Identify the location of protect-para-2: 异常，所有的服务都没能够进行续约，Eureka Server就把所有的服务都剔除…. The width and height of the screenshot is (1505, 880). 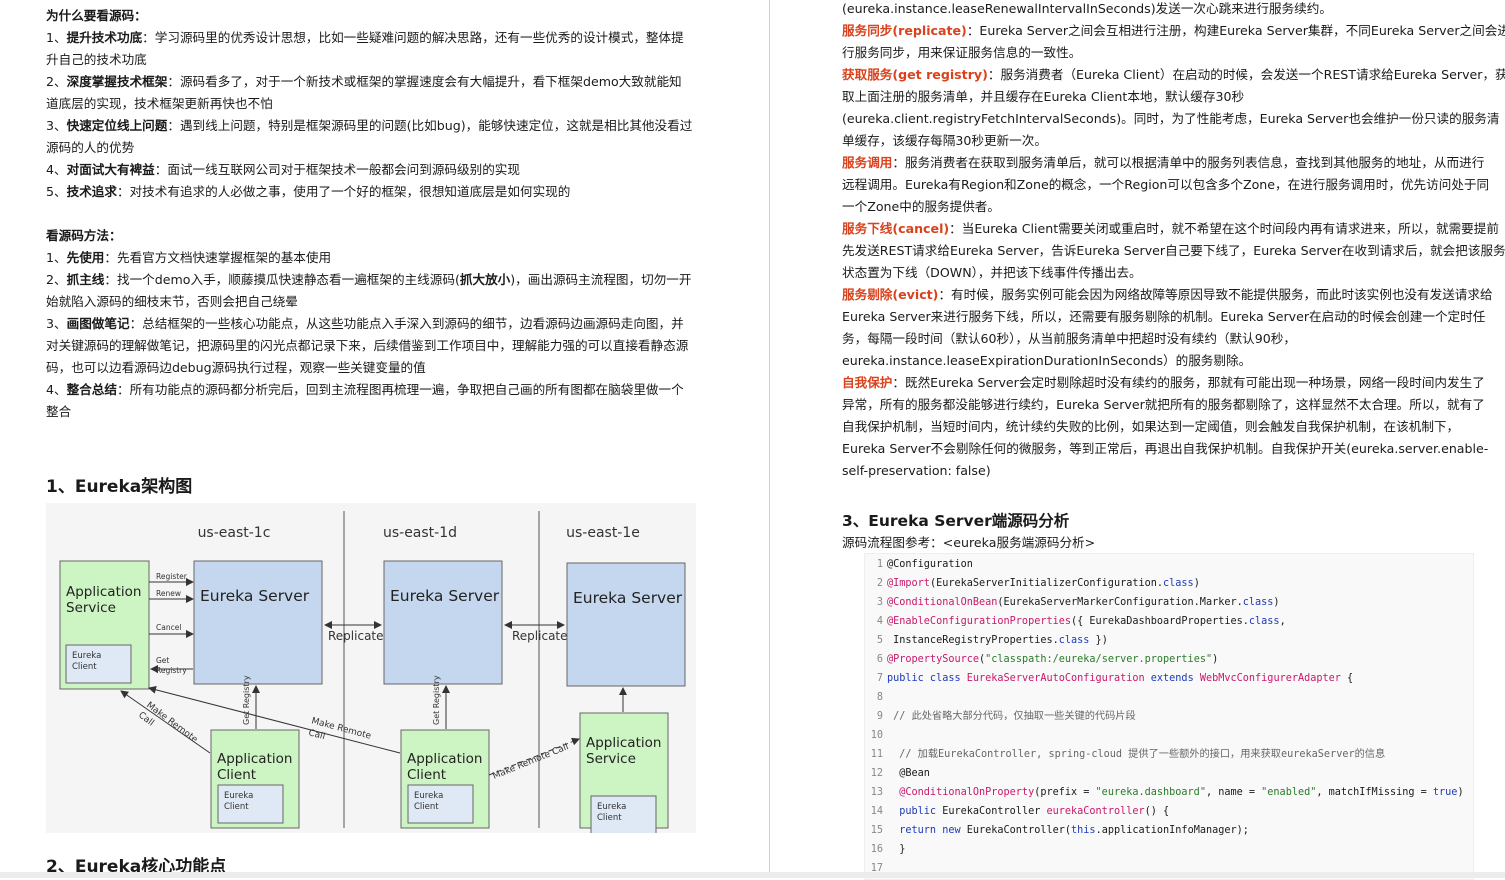
(1163, 404).